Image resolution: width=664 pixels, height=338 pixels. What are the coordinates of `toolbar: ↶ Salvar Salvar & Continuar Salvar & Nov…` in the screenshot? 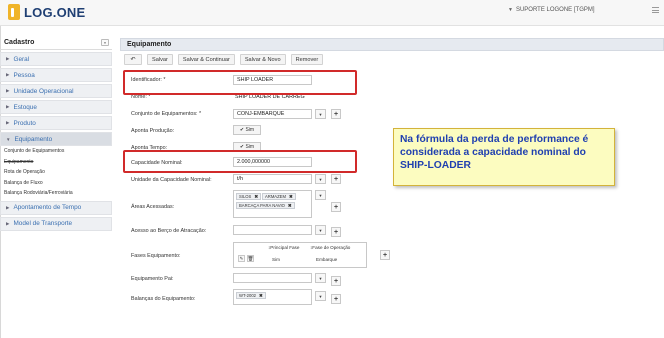 It's located at (226, 59).